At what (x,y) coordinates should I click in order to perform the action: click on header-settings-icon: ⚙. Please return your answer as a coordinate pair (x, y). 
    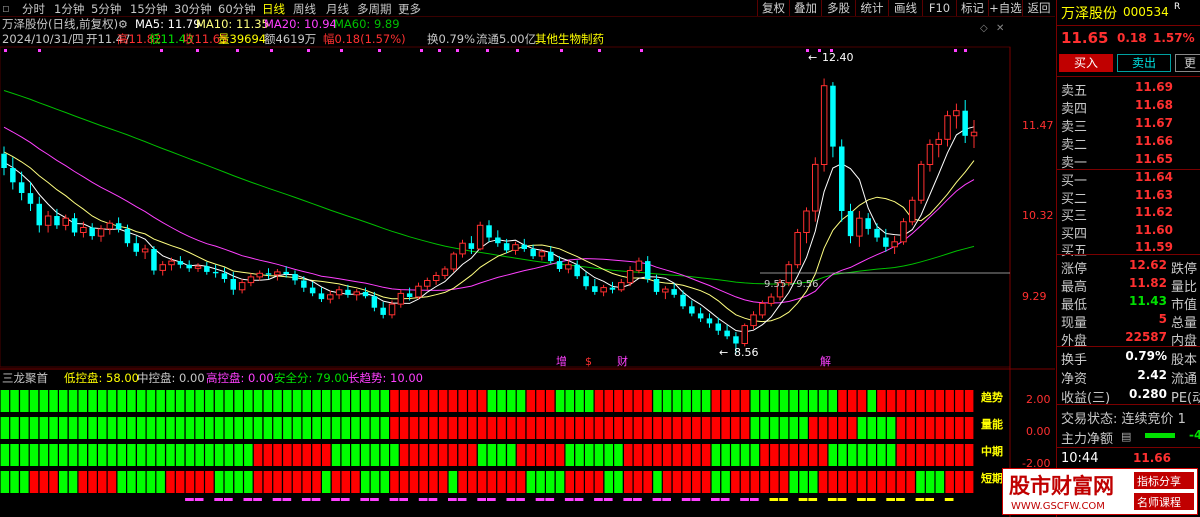
    Looking at the image, I should click on (123, 24).